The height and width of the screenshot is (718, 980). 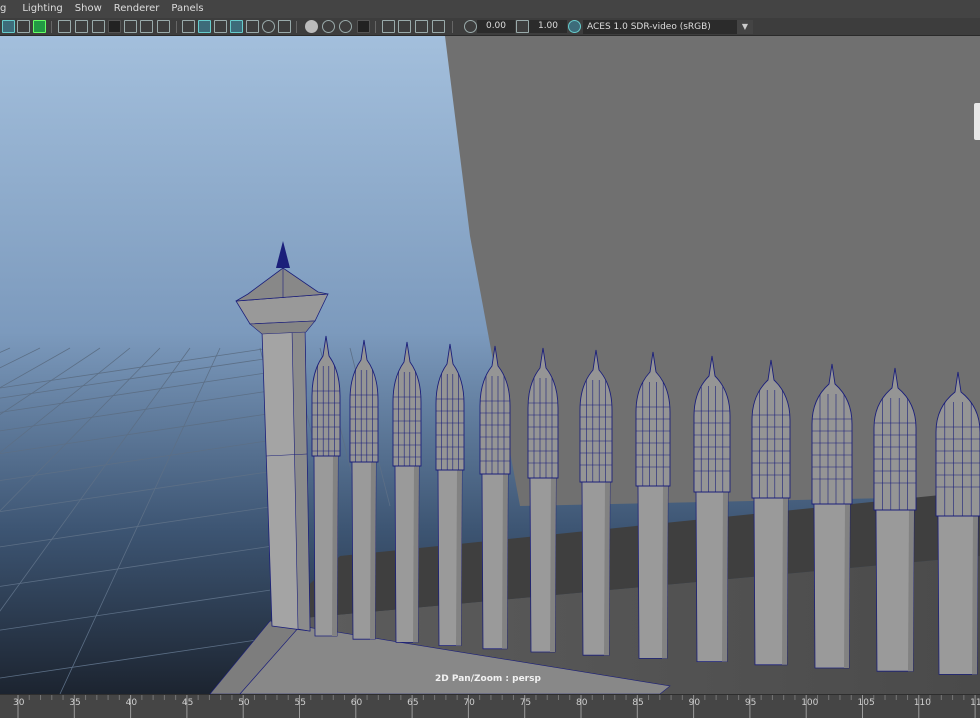 I want to click on gate-mask-icon, so click(x=114, y=26).